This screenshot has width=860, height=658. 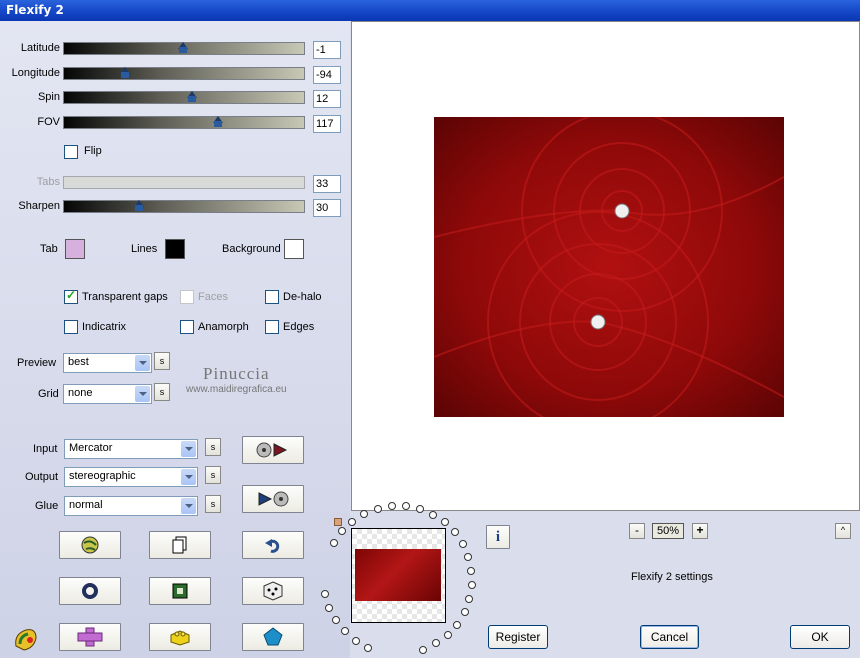 I want to click on grid-select: none, so click(x=107, y=394).